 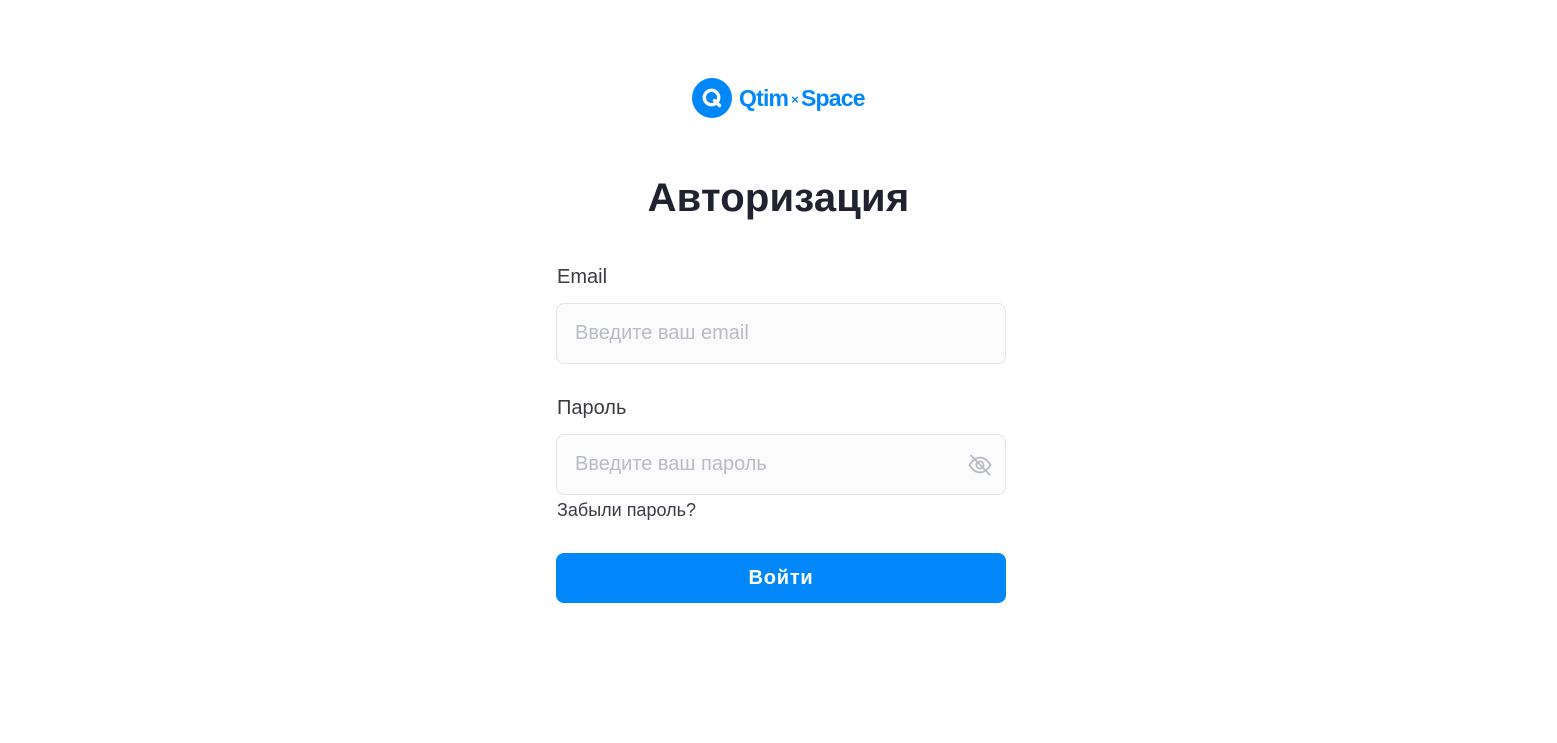 I want to click on password-field, so click(x=756, y=464).